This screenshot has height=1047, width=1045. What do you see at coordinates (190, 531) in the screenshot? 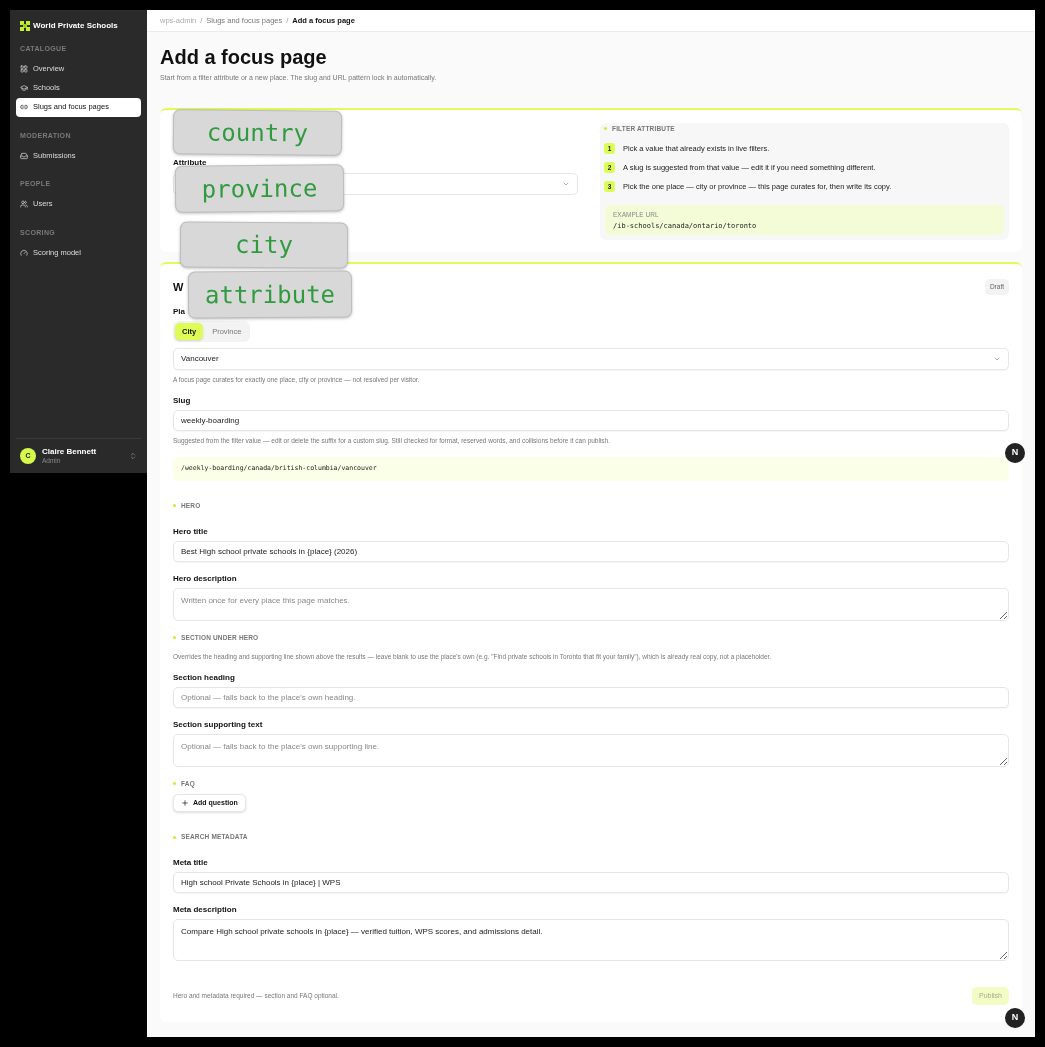
I see `field-label: Hero title` at bounding box center [190, 531].